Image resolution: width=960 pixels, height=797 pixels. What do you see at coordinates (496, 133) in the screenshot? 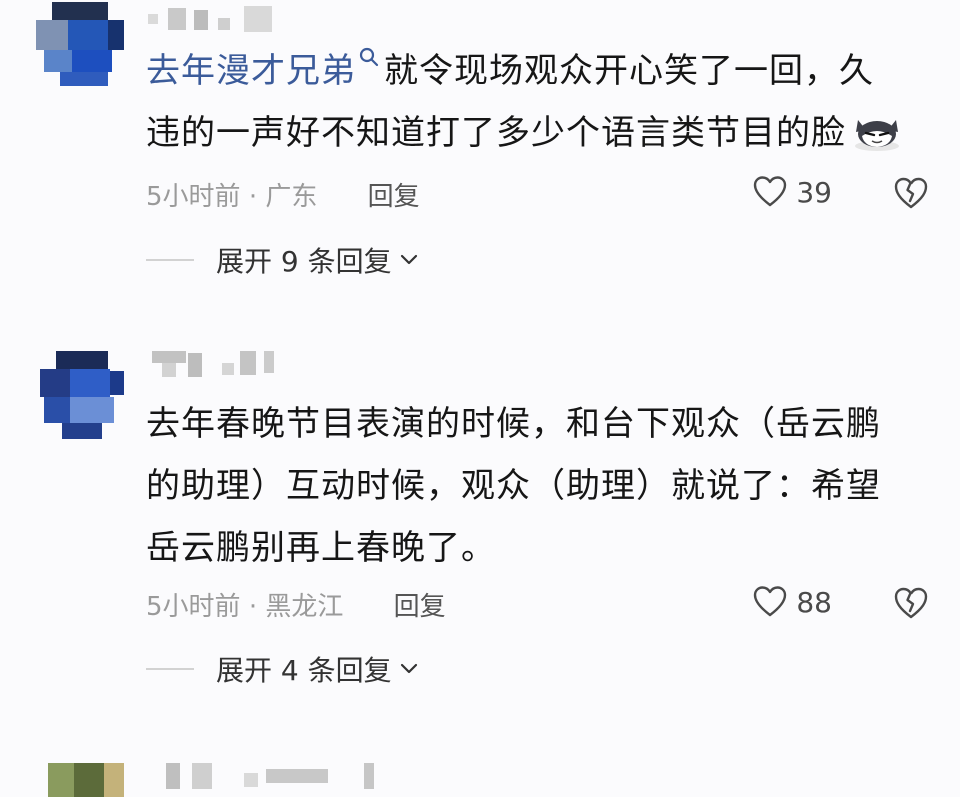
I see `comment-text: 违的一声好不知道打了多少个语言类节目的脸` at bounding box center [496, 133].